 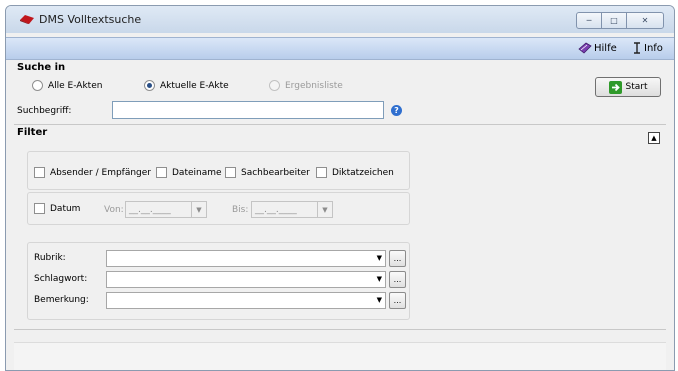 What do you see at coordinates (27, 19) in the screenshot?
I see `app-logo-icon` at bounding box center [27, 19].